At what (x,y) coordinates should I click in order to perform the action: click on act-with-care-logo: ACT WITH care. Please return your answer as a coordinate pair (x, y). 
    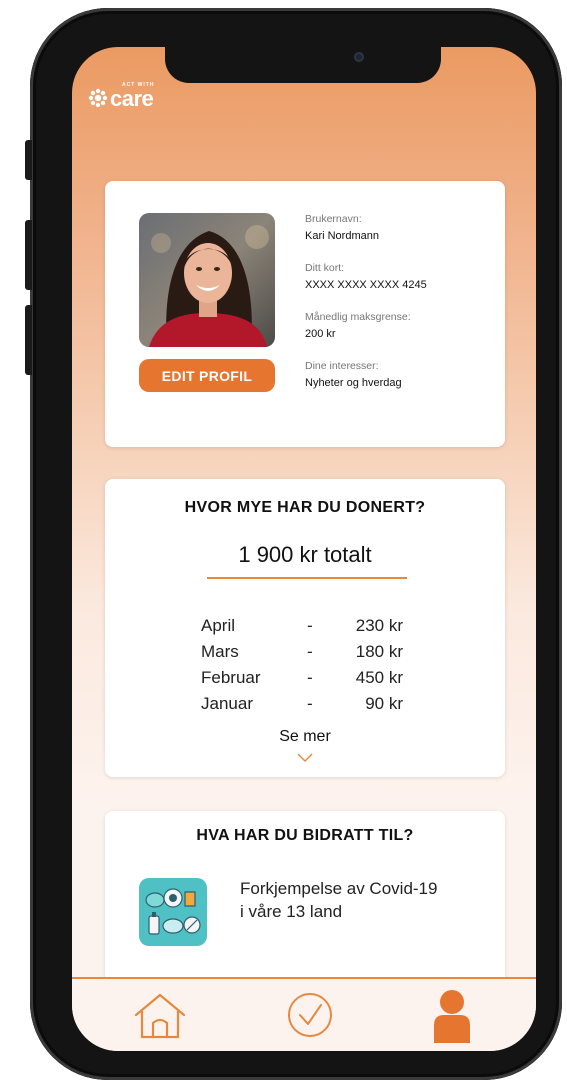
    Looking at the image, I should click on (121, 96).